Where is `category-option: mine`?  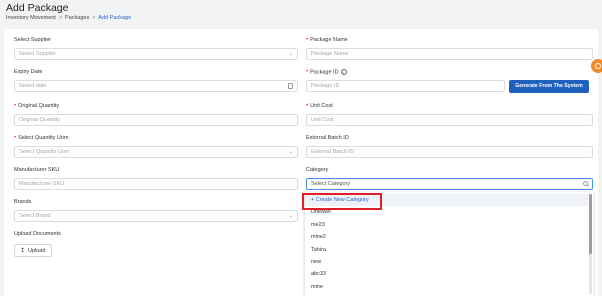
category-option: mine is located at coordinates (317, 287).